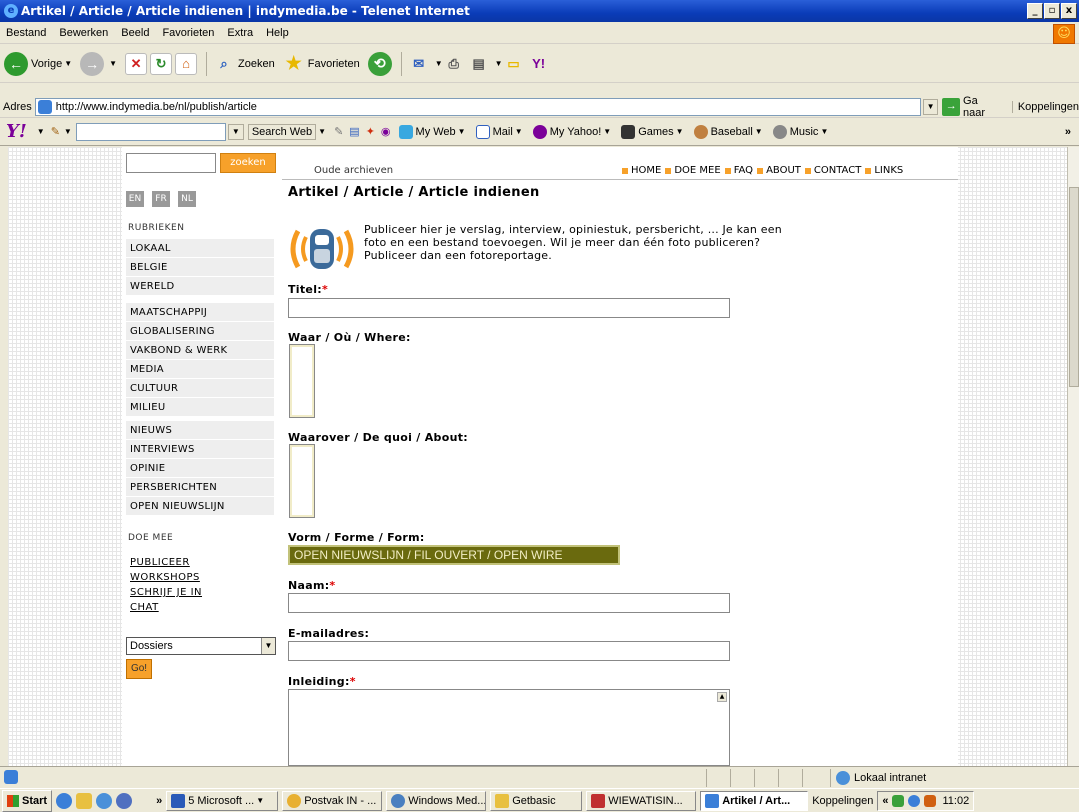 The image size is (1079, 812). I want to click on inleiding-textarea: ▲, so click(509, 727).